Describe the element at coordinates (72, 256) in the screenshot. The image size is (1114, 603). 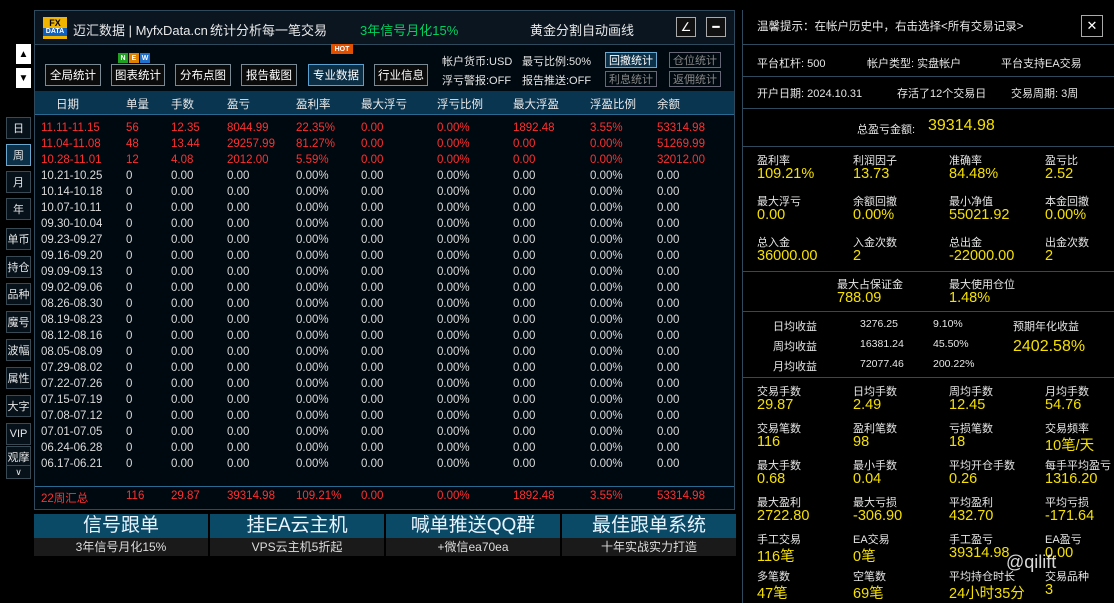
I see `cell-0: 09.16-09.20` at that location.